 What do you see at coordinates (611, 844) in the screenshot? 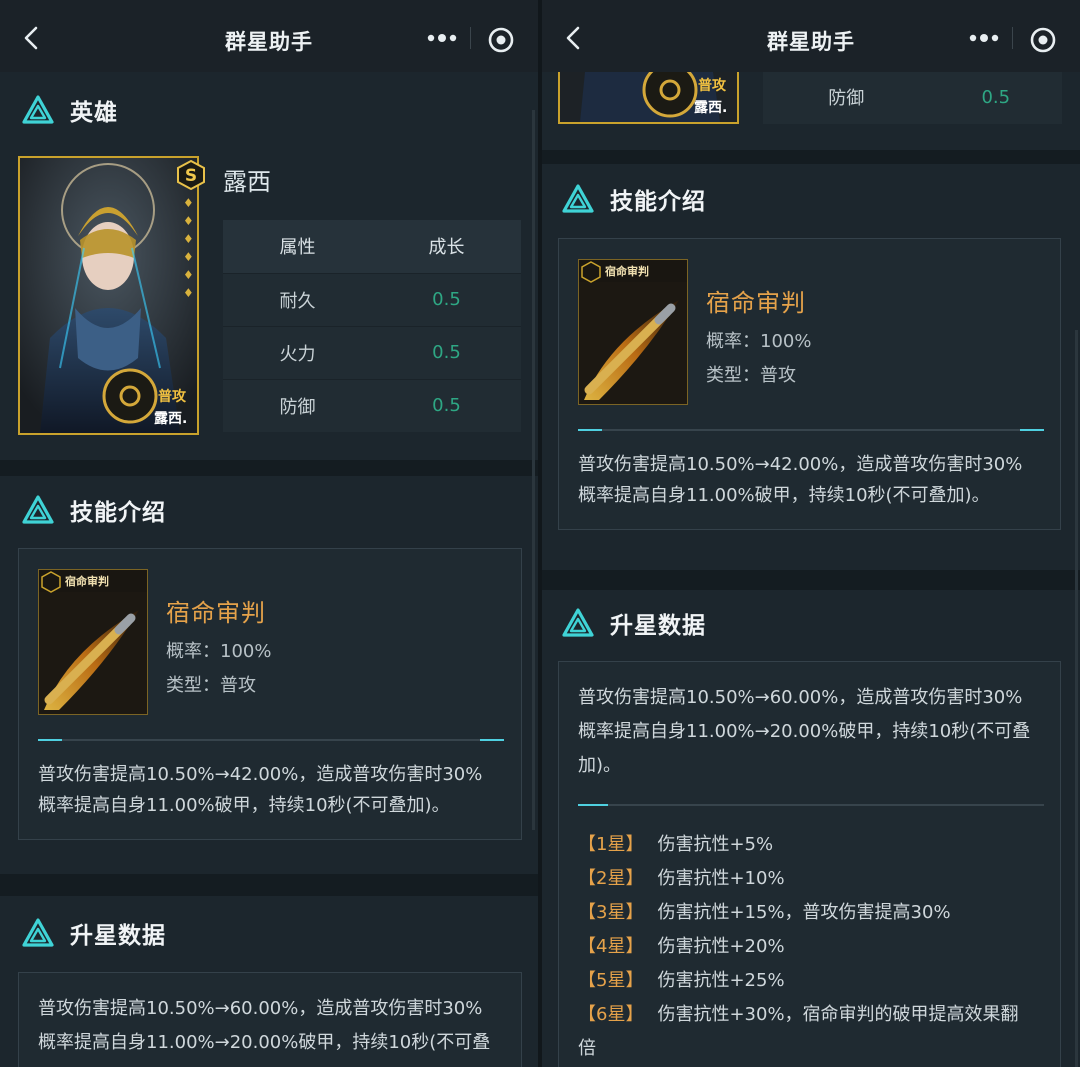
I see `star-level-label: 【1星】` at bounding box center [611, 844].